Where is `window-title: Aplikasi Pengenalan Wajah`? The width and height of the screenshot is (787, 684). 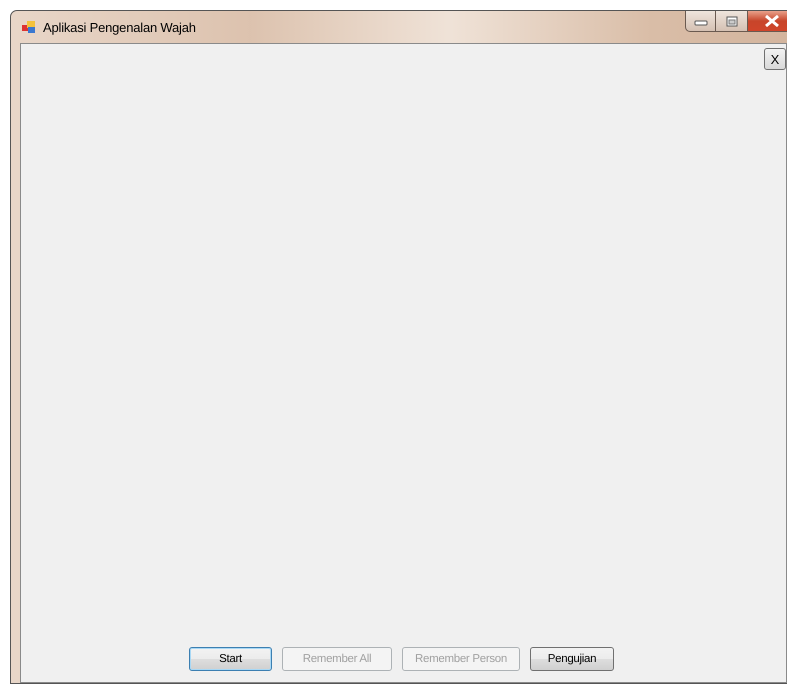
window-title: Aplikasi Pengenalan Wajah is located at coordinates (119, 27).